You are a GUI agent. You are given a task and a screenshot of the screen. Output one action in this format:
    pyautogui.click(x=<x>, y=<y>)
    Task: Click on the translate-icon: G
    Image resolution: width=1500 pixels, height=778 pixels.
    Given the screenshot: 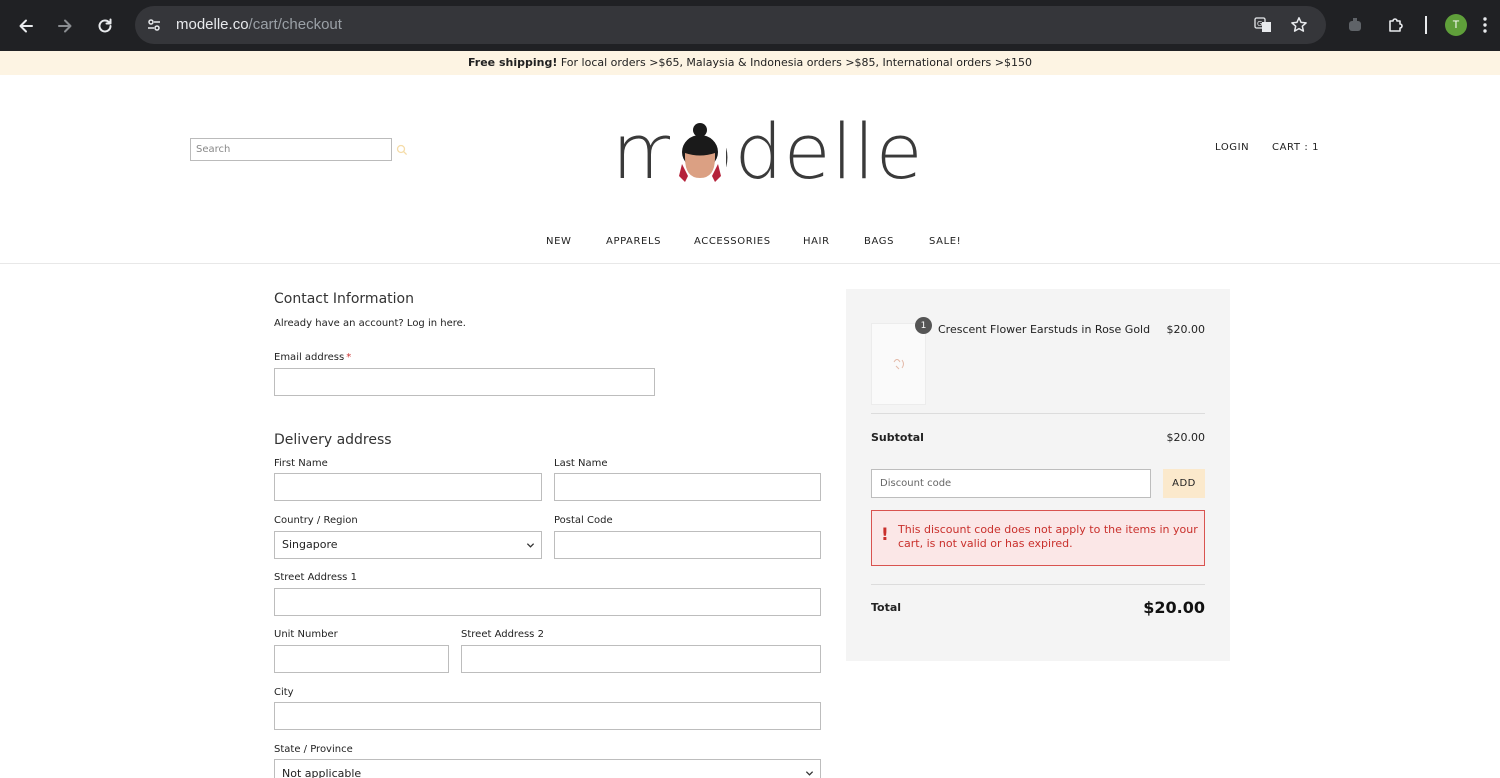 What is the action you would take?
    pyautogui.click(x=1263, y=25)
    